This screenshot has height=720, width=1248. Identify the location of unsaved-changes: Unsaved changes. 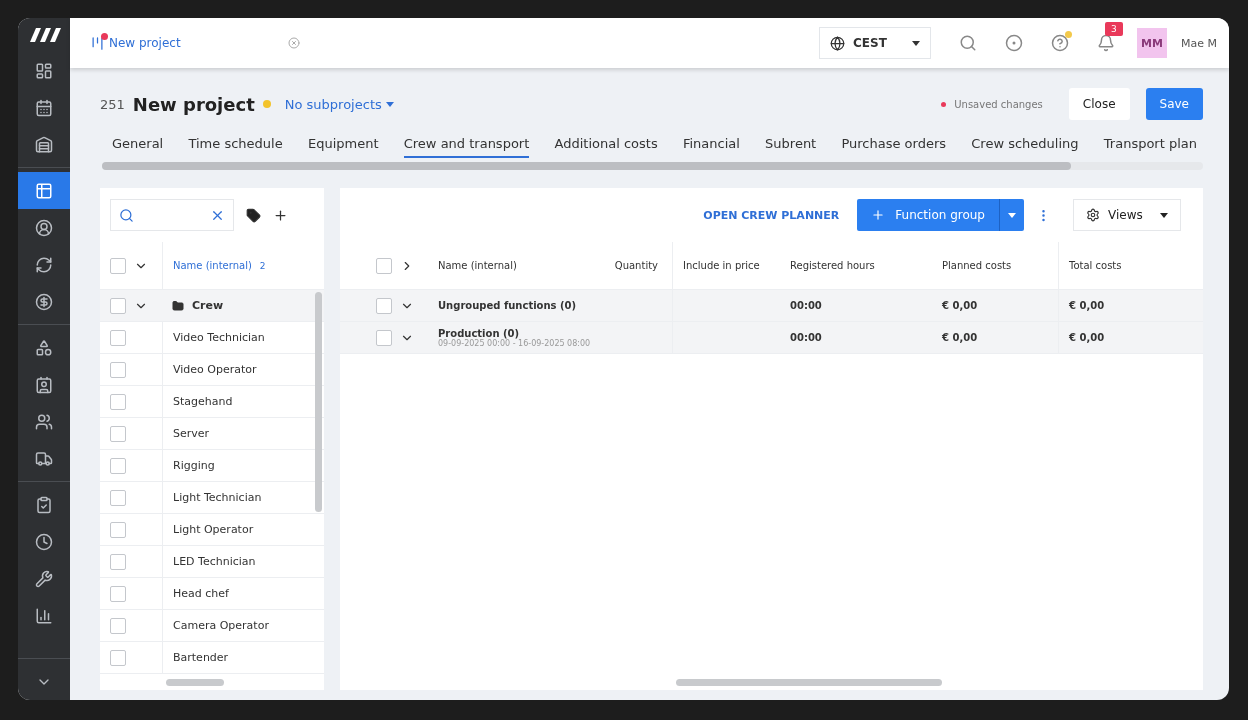
(998, 104).